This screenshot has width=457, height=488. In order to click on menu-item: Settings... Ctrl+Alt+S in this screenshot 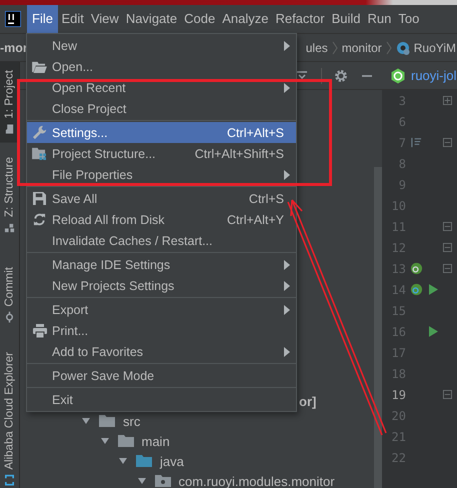, I will do `click(161, 132)`.